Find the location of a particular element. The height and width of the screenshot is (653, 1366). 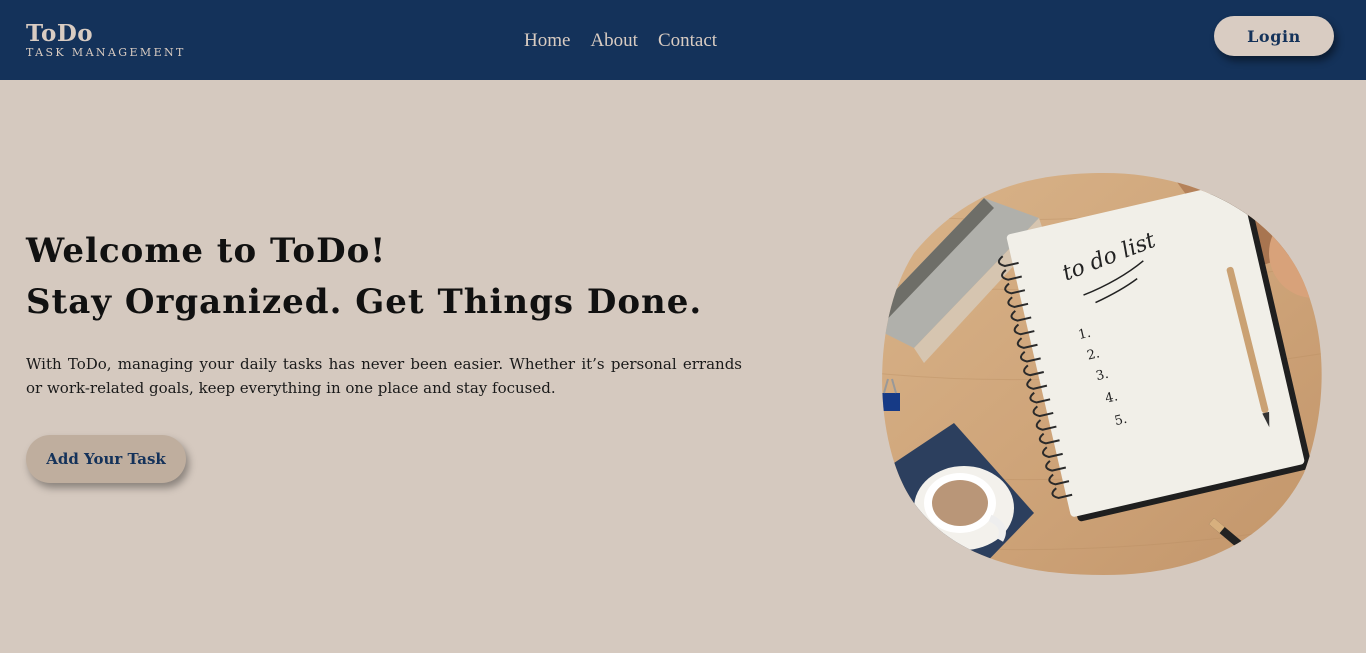

hero-title-line1: Welcome to ToDo! is located at coordinates (206, 251).